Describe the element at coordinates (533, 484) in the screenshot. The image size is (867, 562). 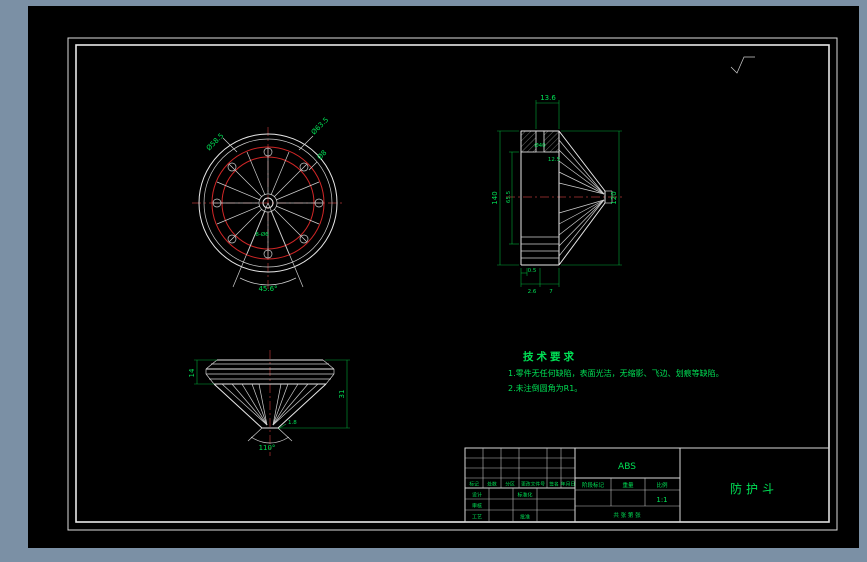
I see `rev-header-docno: 更改文件号` at that location.